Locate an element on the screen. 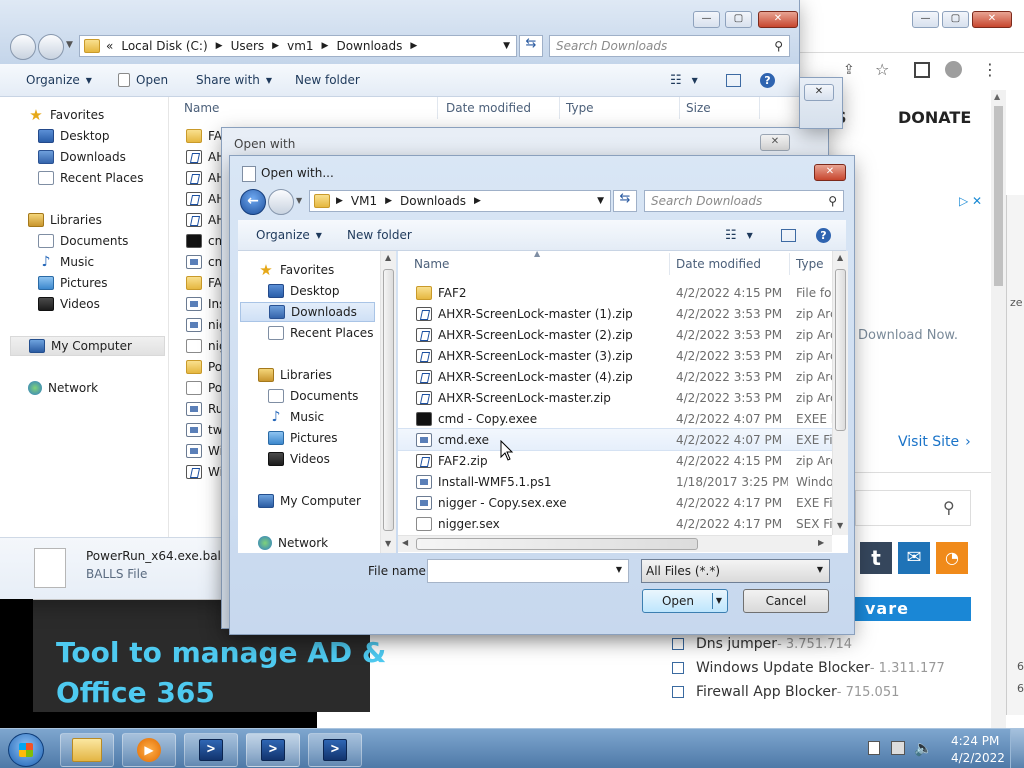 The image size is (1024, 768). nav-favorites: ★ Favorites is located at coordinates (66, 115).